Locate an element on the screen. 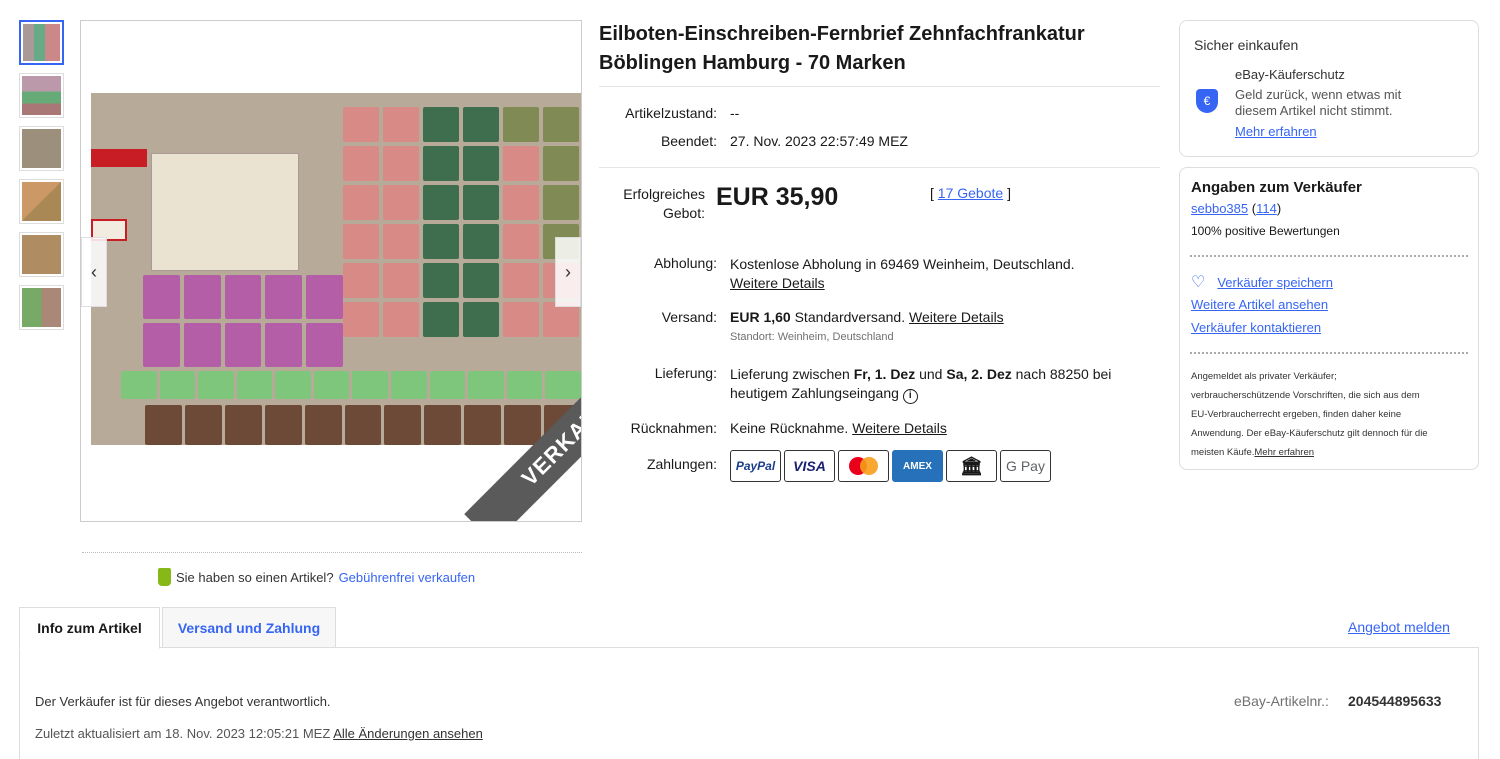  seller-score-link: 114 is located at coordinates (1266, 208).